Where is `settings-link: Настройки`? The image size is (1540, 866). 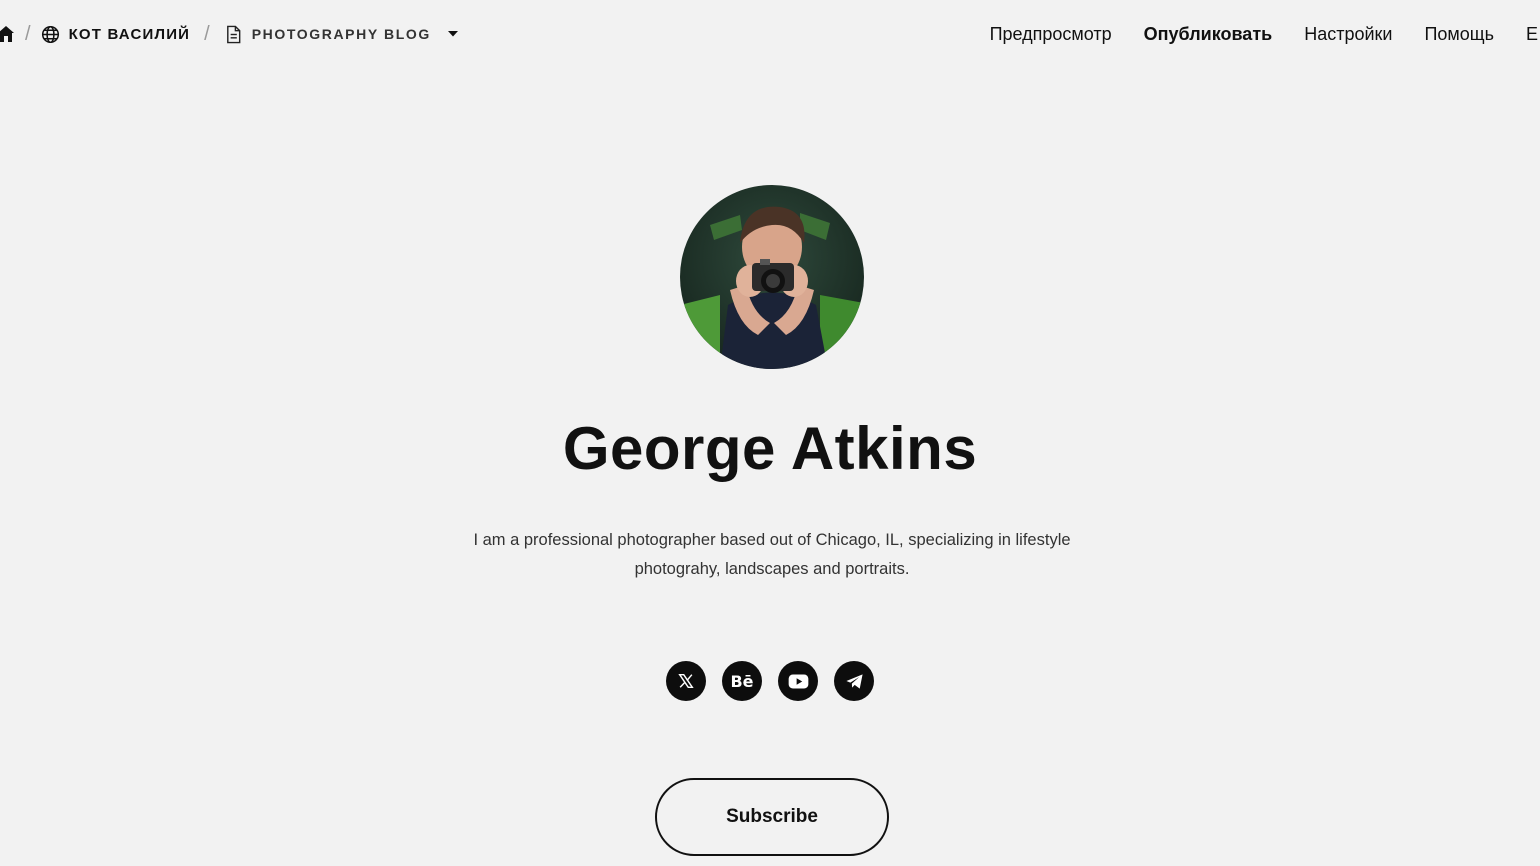 settings-link: Настройки is located at coordinates (1348, 34).